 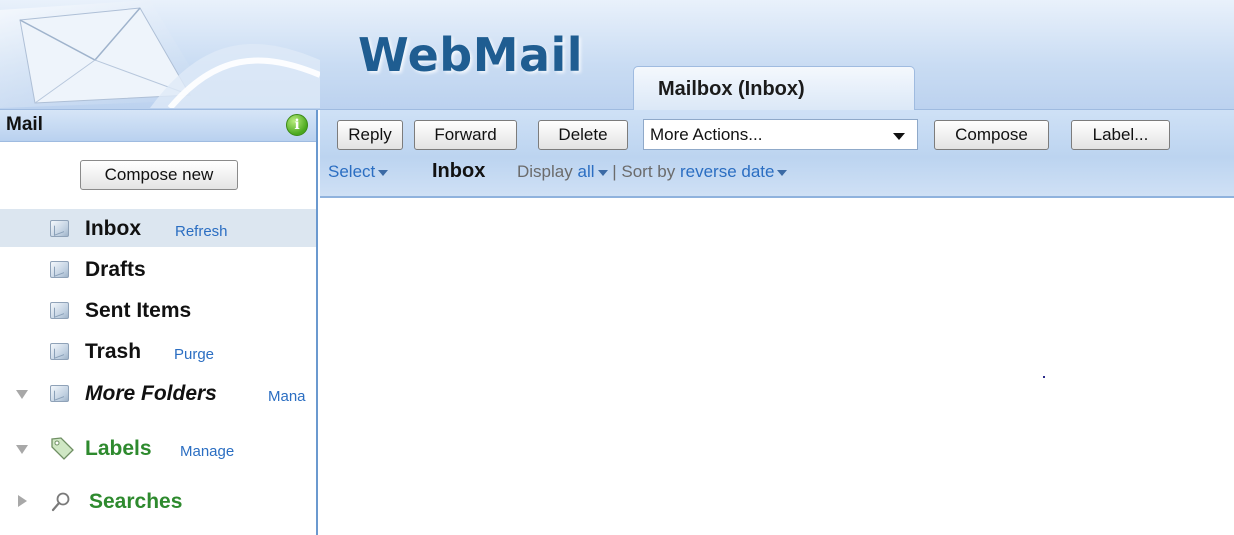 What do you see at coordinates (113, 352) in the screenshot?
I see `folder-label-trash: Trash` at bounding box center [113, 352].